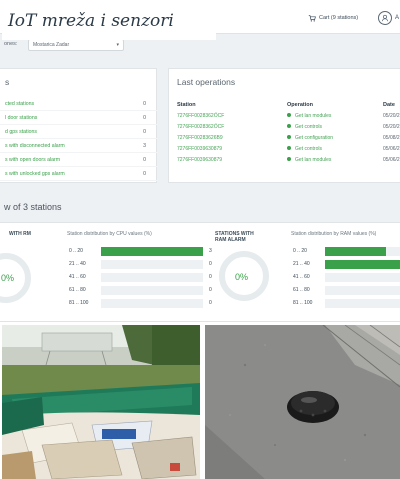  Describe the element at coordinates (79, 118) in the screenshot. I see `alarm-row: l door stations 0` at that location.